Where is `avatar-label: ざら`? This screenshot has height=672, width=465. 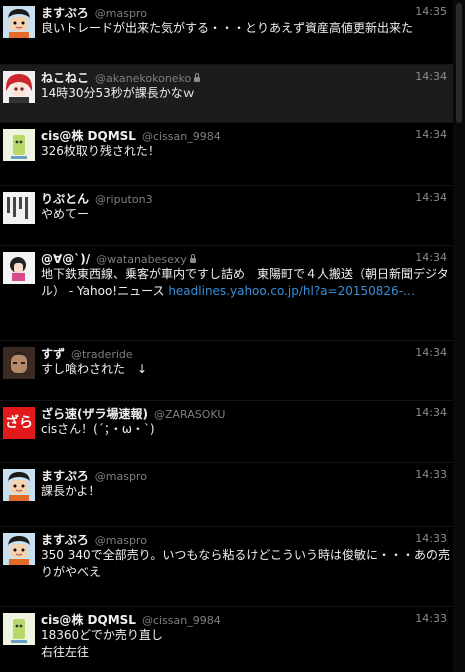
avatar-label: ざら is located at coordinates (19, 423).